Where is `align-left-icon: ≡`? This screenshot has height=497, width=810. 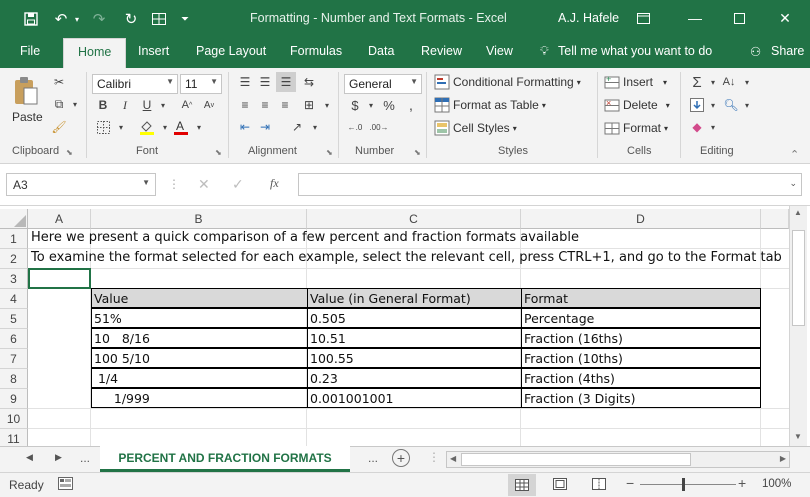 align-left-icon: ≡ is located at coordinates (245, 105).